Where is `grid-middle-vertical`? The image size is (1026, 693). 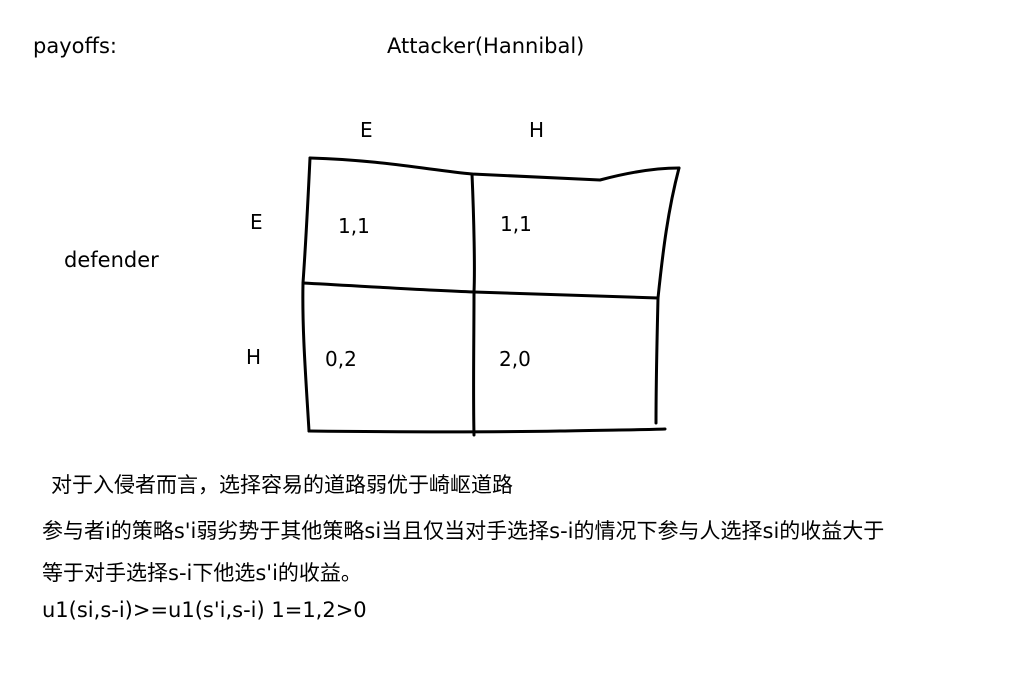
grid-middle-vertical is located at coordinates (473, 304).